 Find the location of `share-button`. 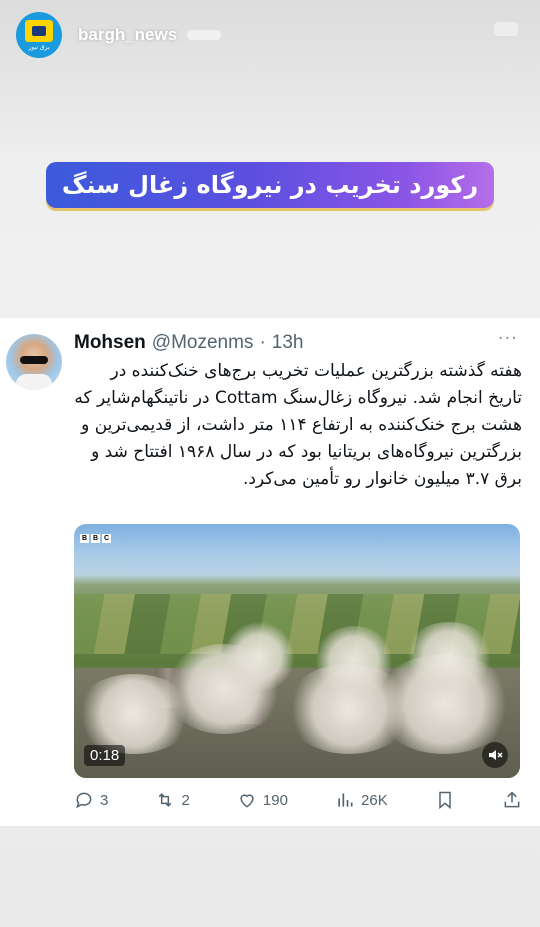

share-button is located at coordinates (512, 800).